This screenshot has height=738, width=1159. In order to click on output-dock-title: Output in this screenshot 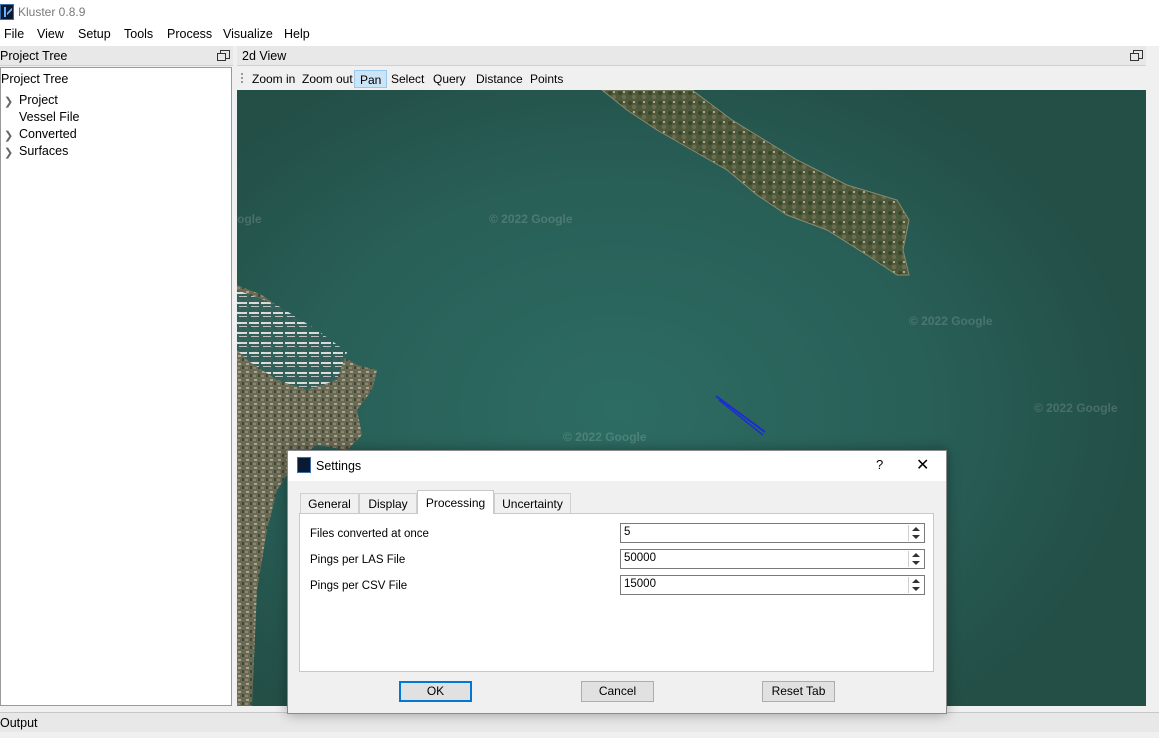, I will do `click(579, 722)`.